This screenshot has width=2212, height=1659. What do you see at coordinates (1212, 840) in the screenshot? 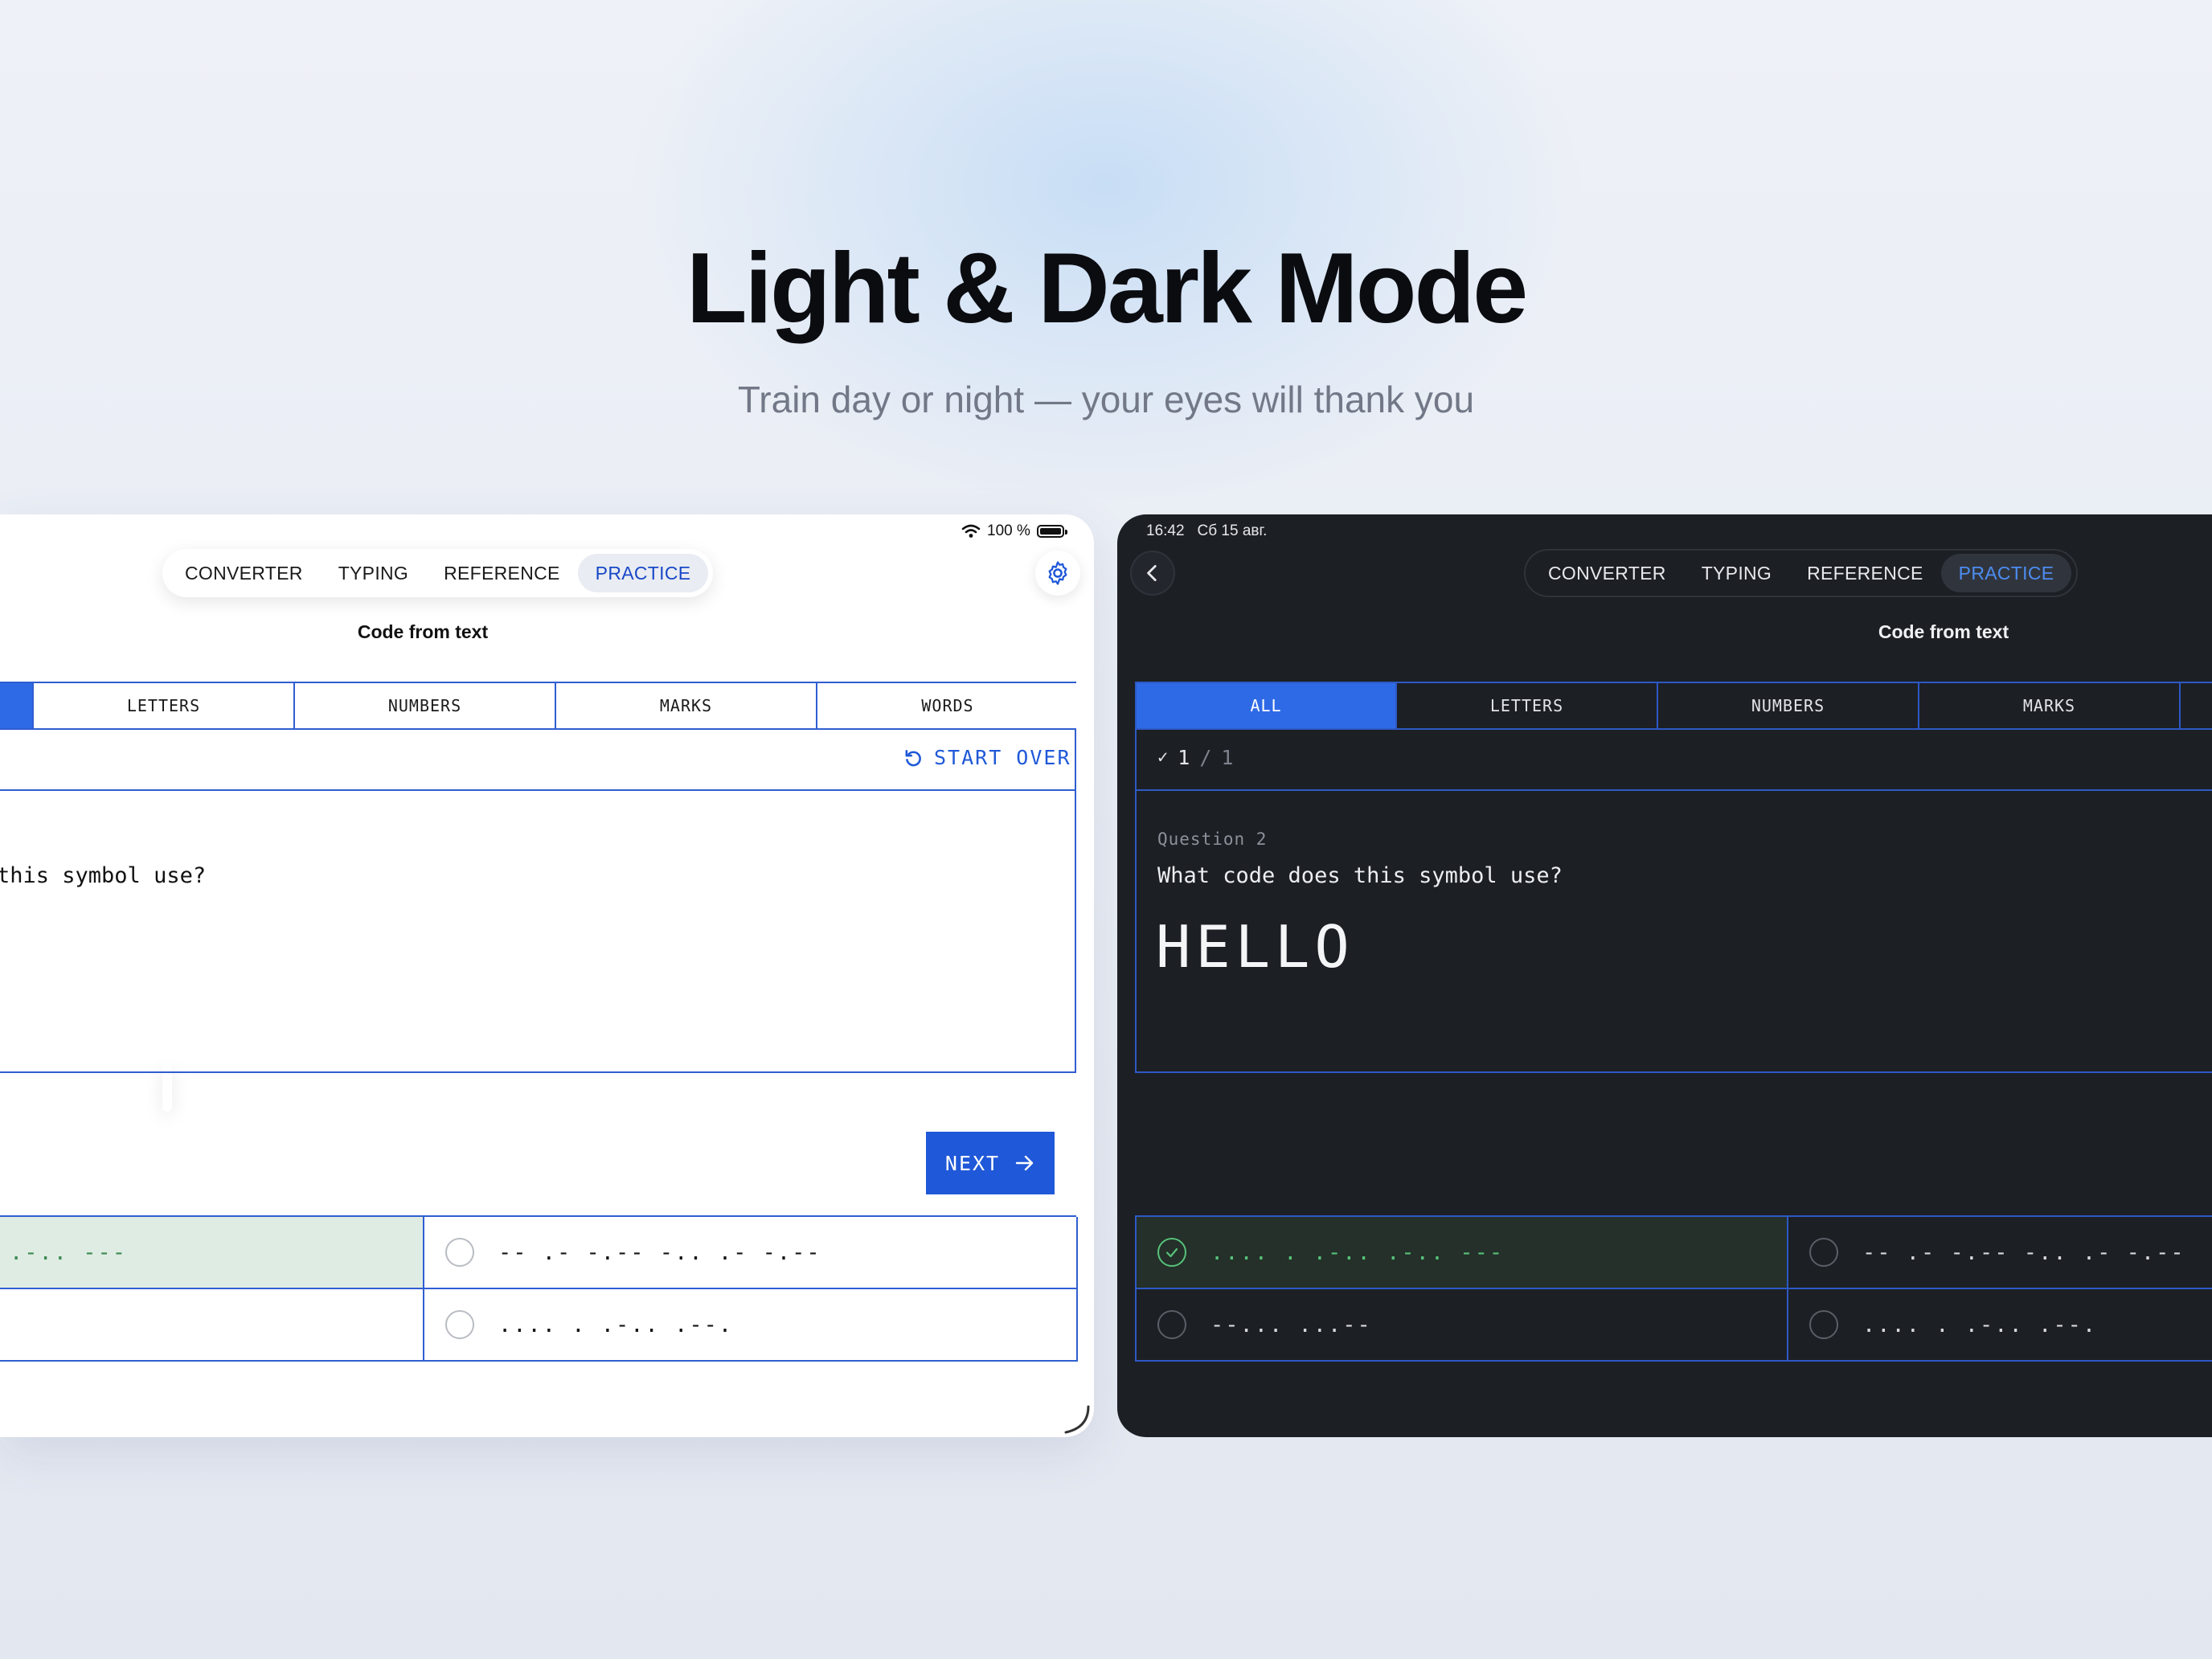
I see `question-number: Question 2` at bounding box center [1212, 840].